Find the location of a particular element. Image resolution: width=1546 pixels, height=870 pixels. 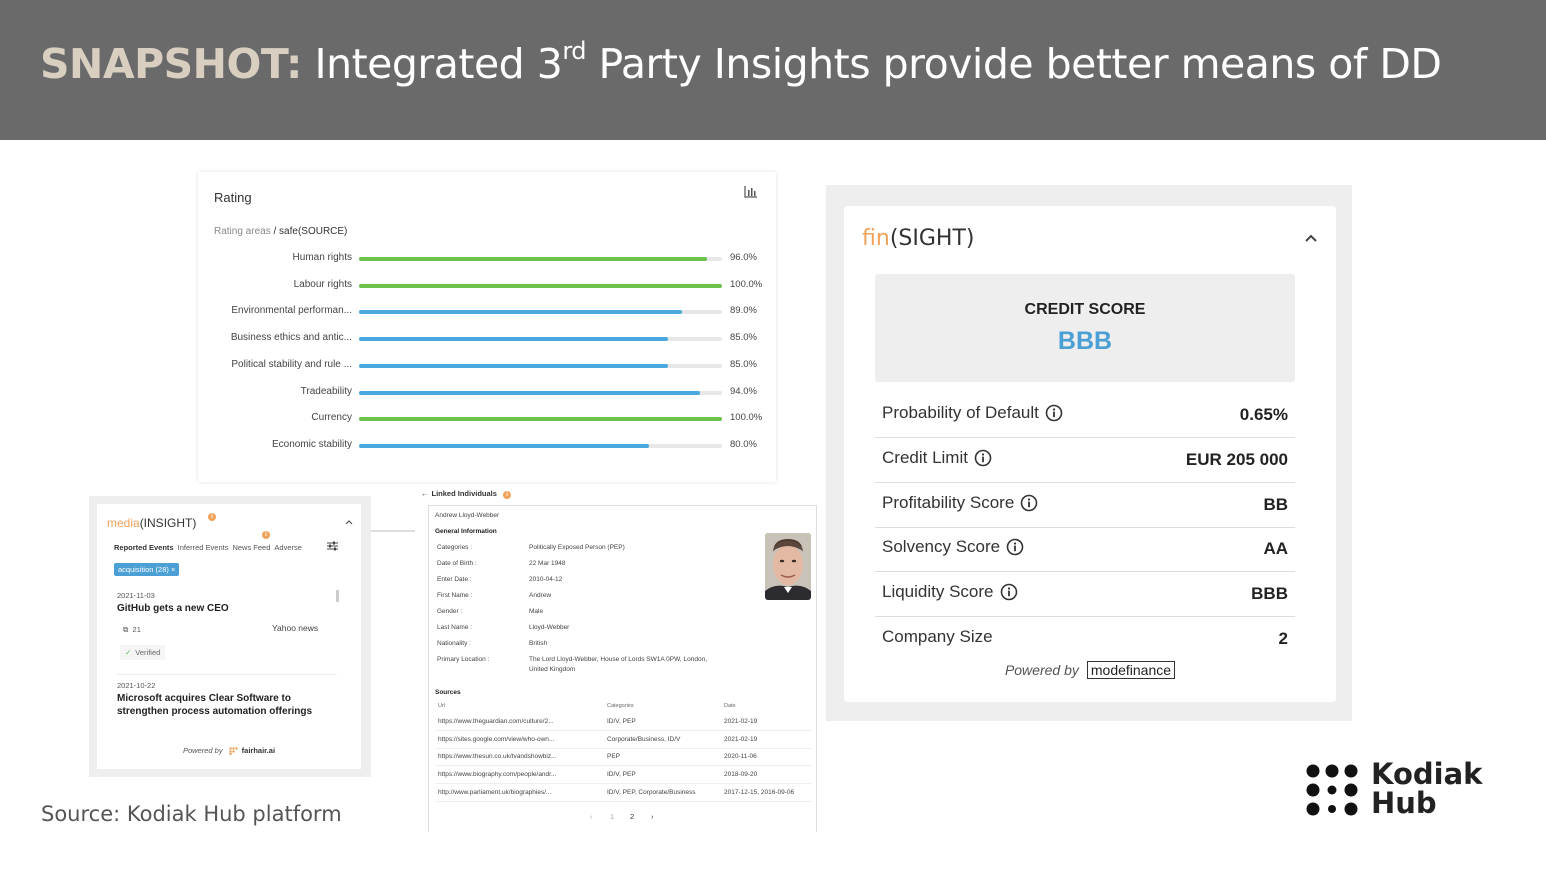

field-label: Primary Location : is located at coordinates (463, 659).